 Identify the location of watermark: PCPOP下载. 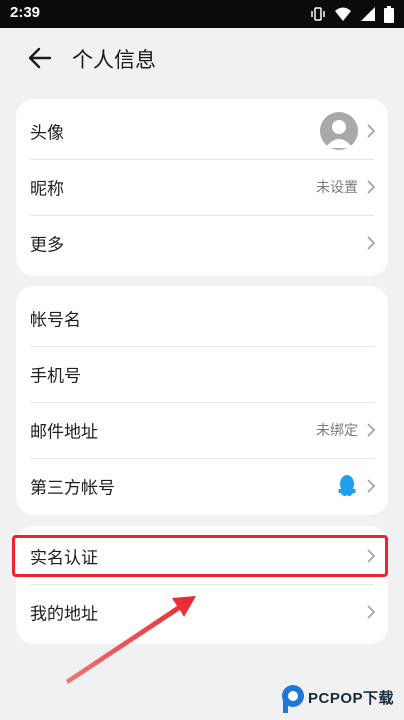
(340, 699).